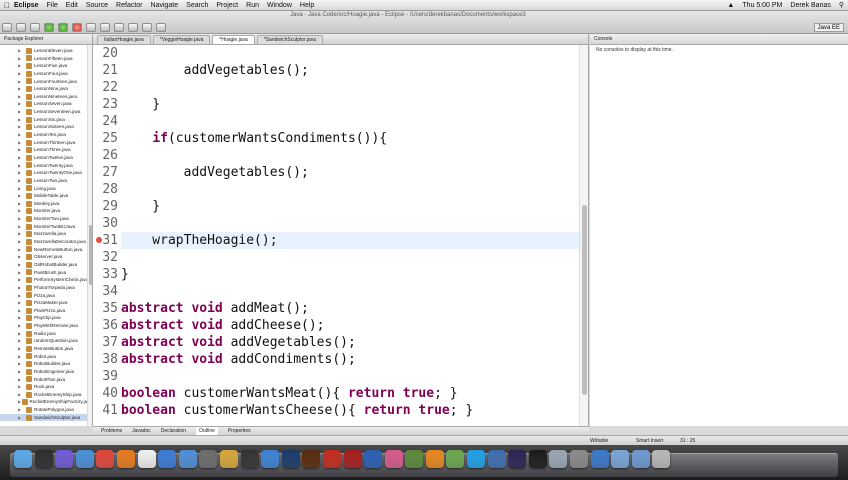  What do you see at coordinates (21, 27) in the screenshot?
I see `save-icon` at bounding box center [21, 27].